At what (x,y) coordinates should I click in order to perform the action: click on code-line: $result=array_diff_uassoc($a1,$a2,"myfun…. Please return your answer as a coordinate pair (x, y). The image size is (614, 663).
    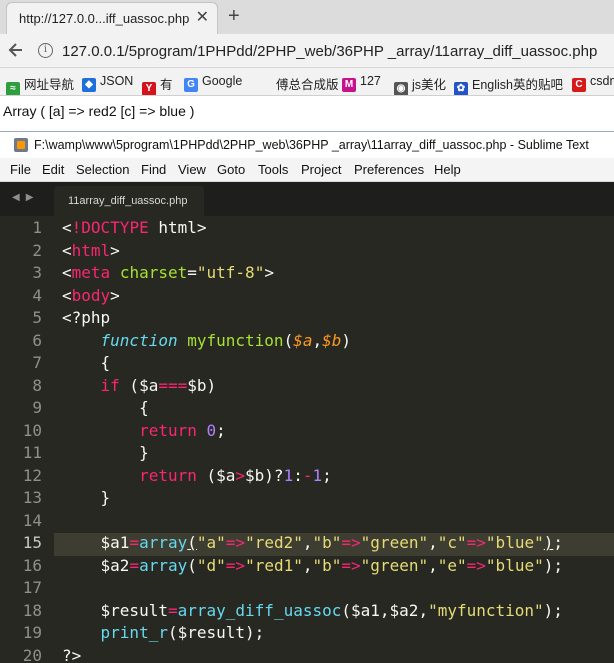
    Looking at the image, I should click on (312, 610).